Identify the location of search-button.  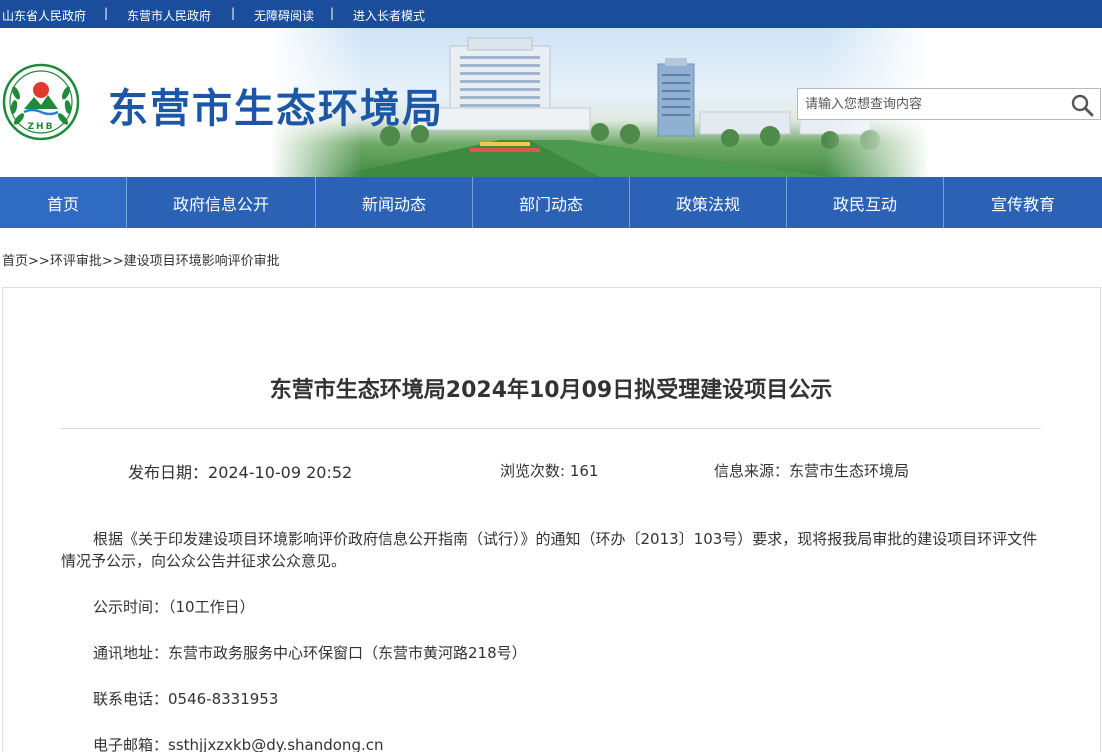
(1082, 105).